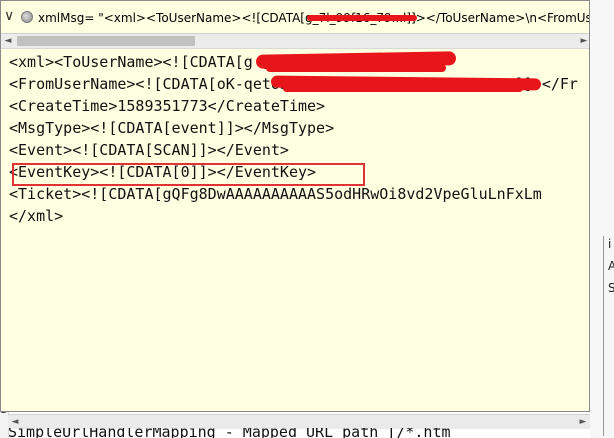 Image resolution: width=614 pixels, height=438 pixels. Describe the element at coordinates (9, 16) in the screenshot. I see `collapse-arrow-icon: ∨` at that location.